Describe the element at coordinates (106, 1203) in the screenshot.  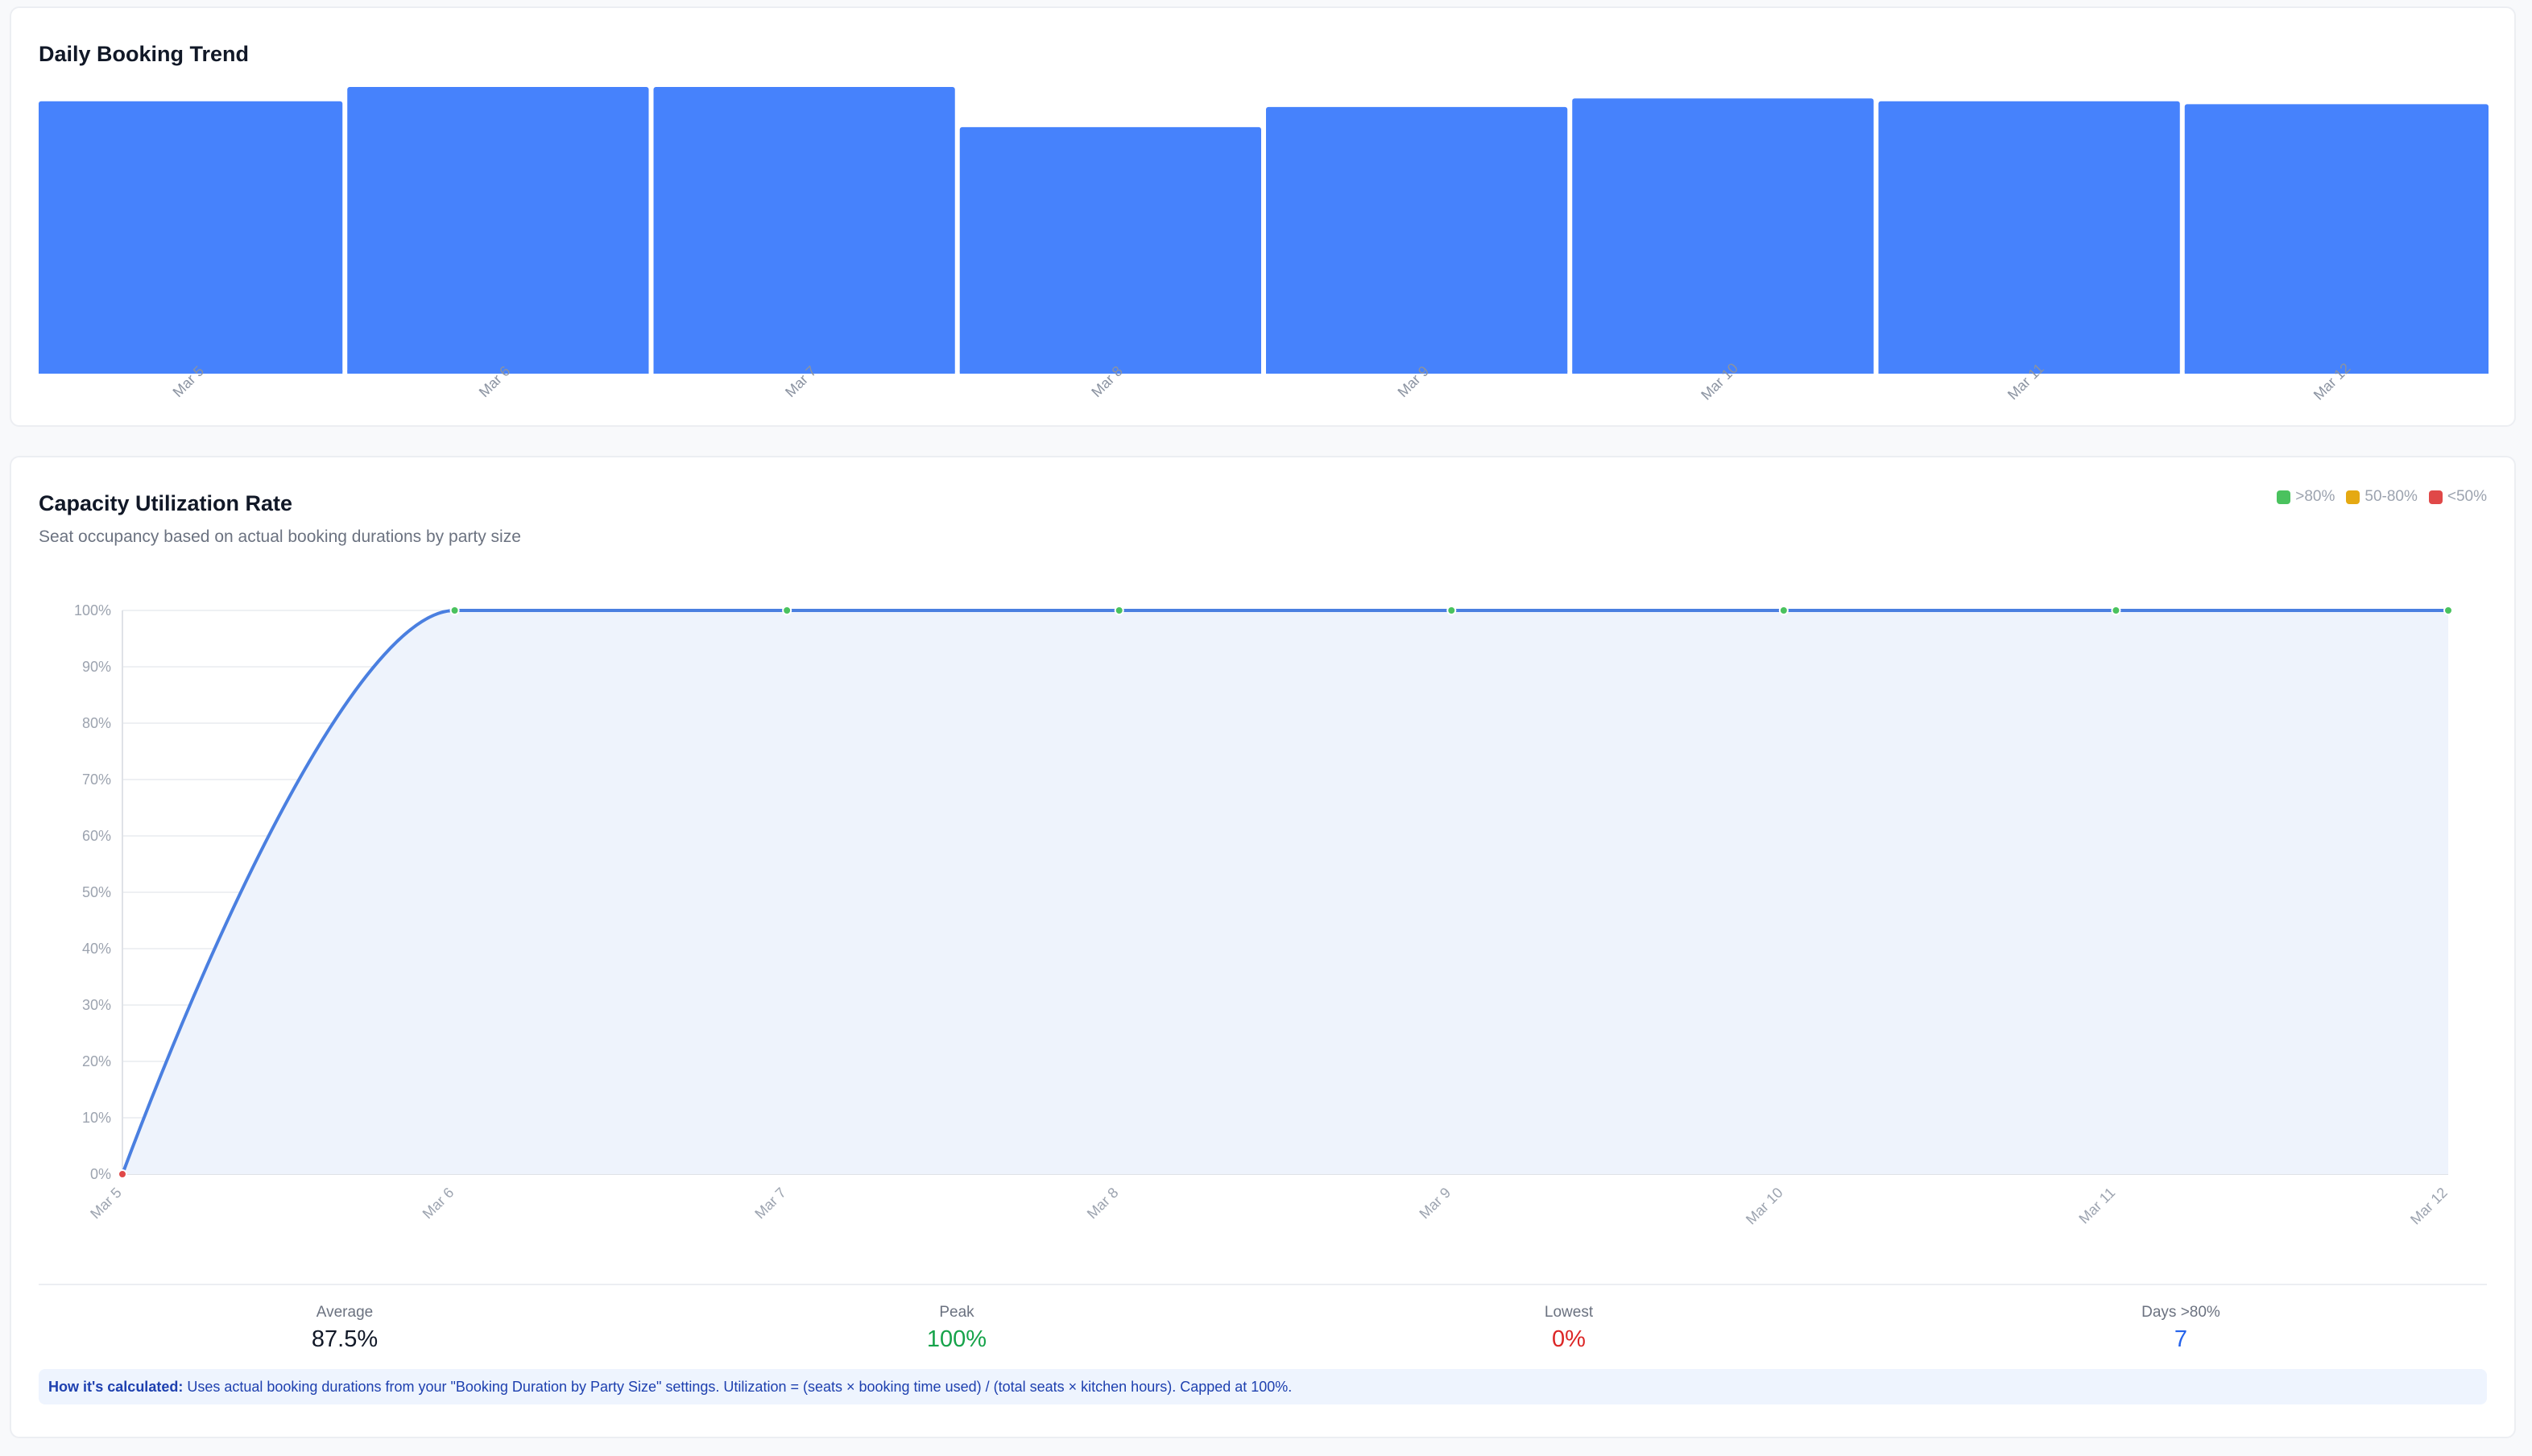
I see `x-tick-label: Mar 5` at that location.